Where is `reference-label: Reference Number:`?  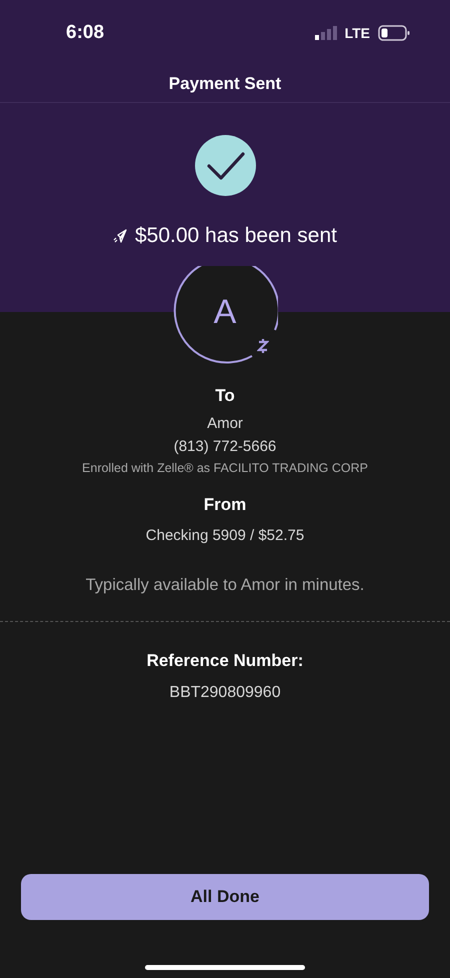
reference-label: Reference Number: is located at coordinates (225, 661).